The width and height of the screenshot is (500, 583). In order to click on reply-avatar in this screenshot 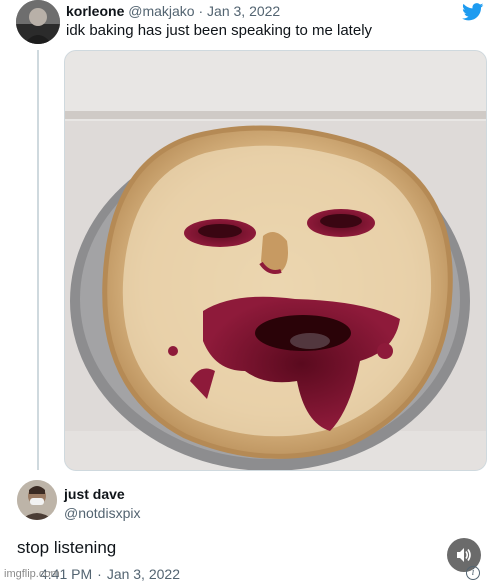, I will do `click(37, 500)`.